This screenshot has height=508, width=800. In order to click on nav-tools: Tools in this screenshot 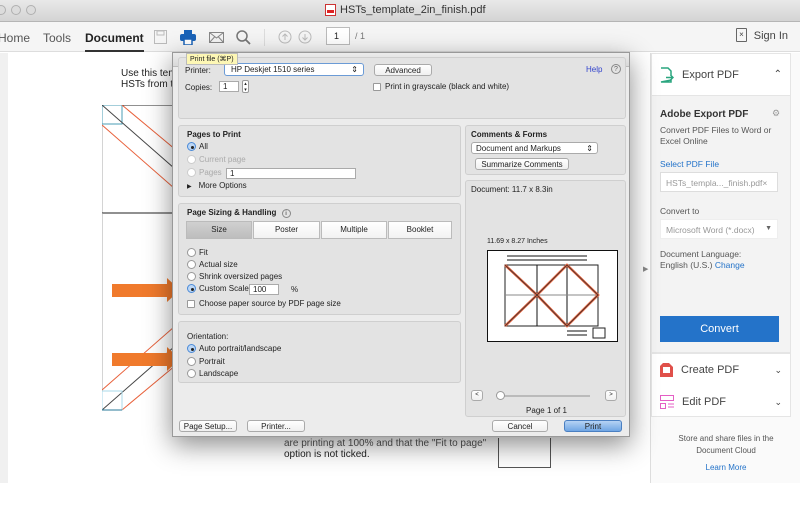, I will do `click(57, 38)`.